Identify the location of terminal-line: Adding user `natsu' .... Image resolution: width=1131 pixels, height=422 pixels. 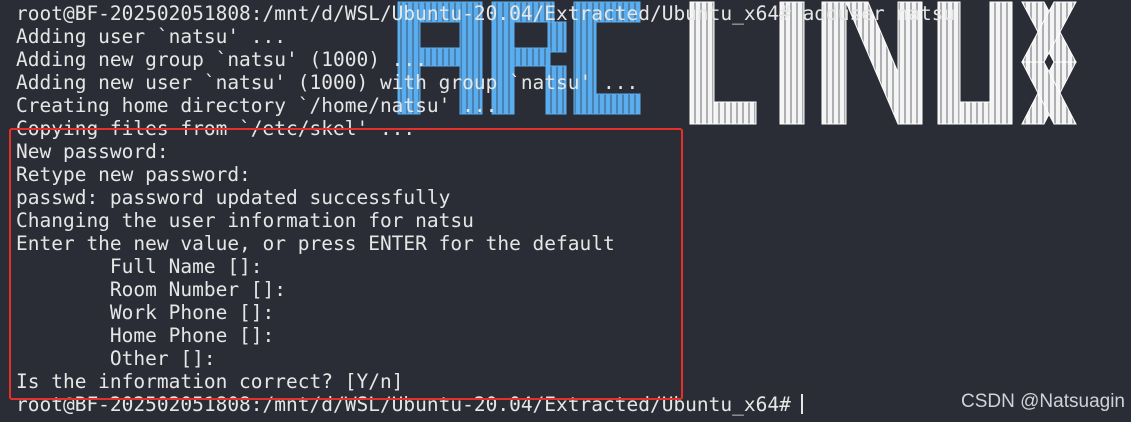
(151, 36).